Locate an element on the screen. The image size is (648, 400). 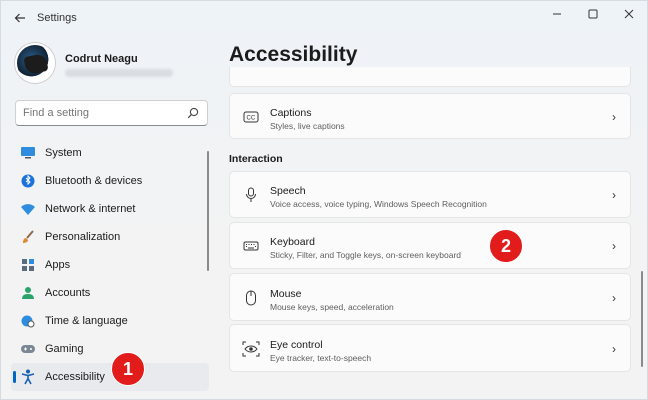
keyboard-icon is located at coordinates (251, 246).